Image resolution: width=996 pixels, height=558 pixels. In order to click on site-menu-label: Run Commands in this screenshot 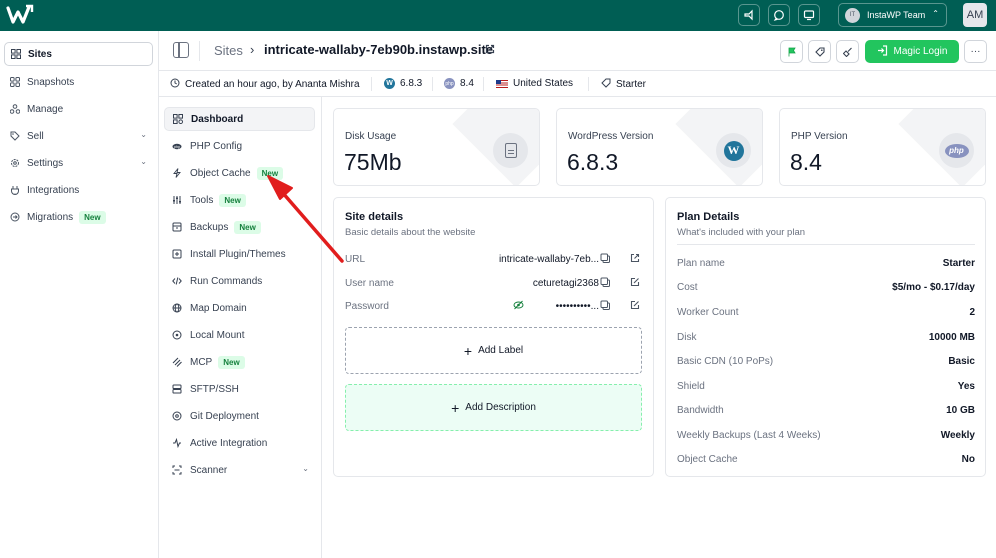, I will do `click(226, 281)`.